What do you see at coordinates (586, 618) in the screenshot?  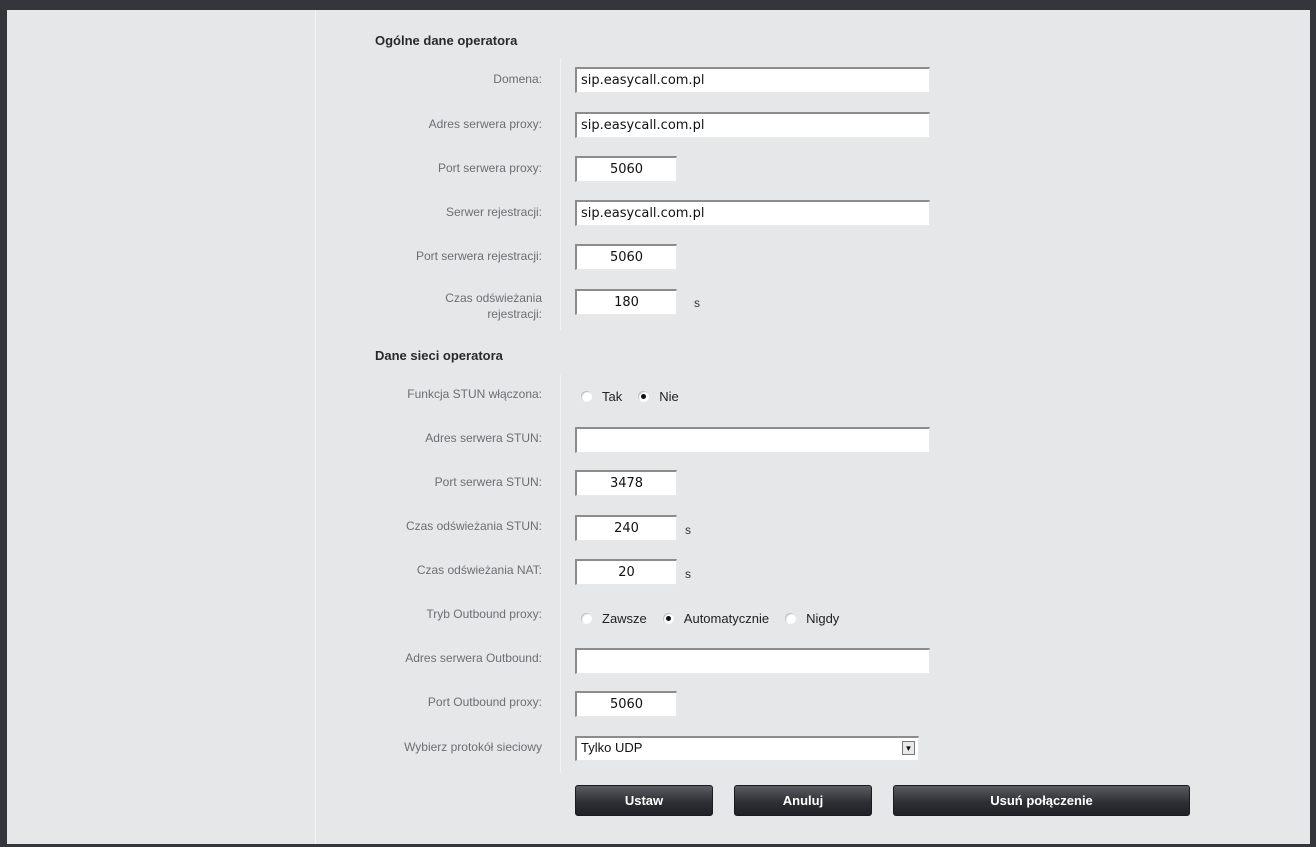 I see `outbound-always-radio` at bounding box center [586, 618].